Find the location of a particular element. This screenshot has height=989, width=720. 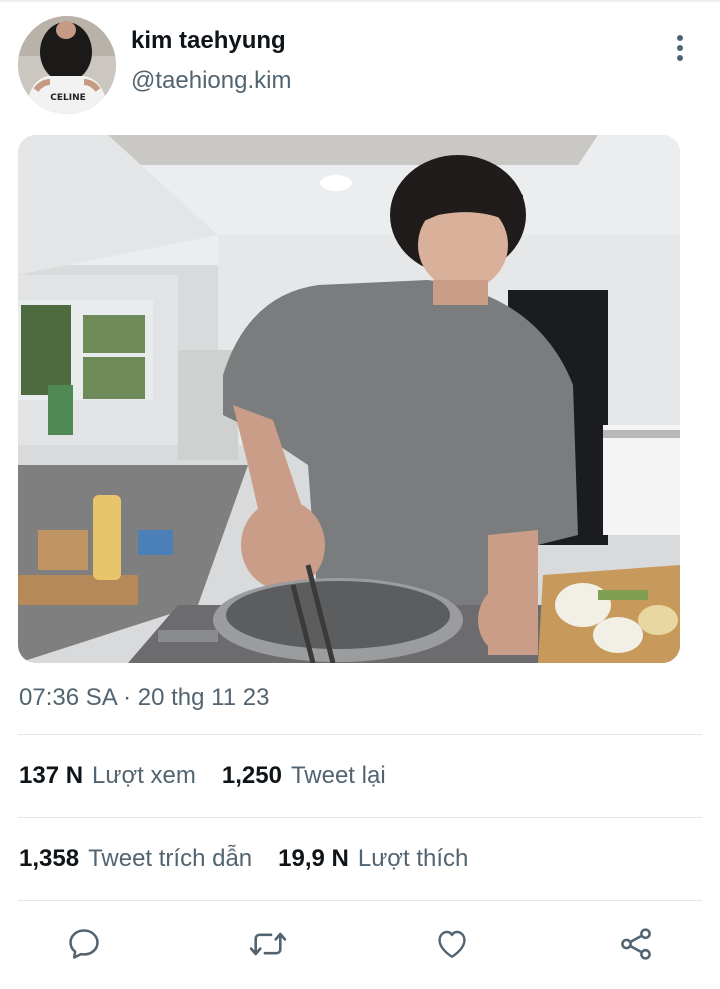

share-icon is located at coordinates (636, 944).